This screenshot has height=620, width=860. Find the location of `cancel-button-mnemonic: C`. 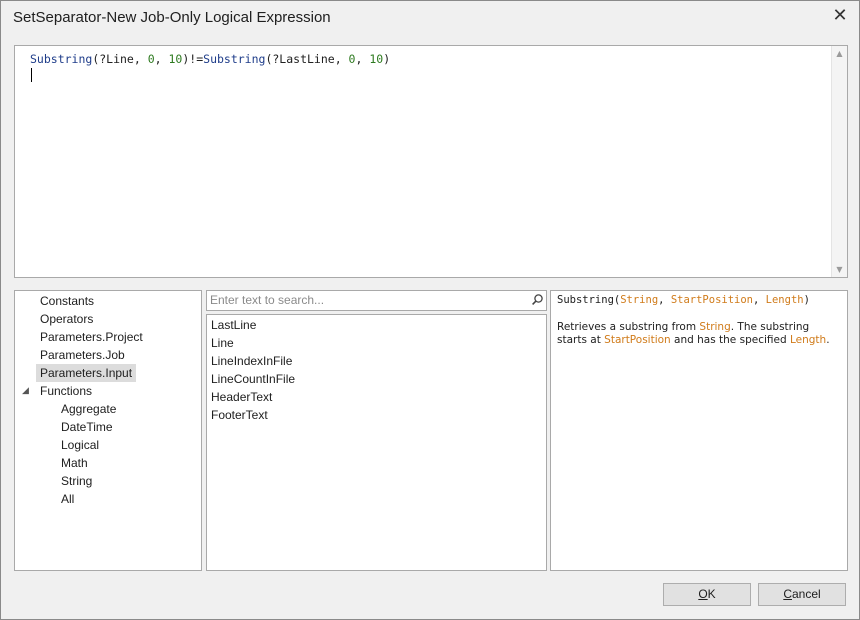

cancel-button-mnemonic: C is located at coordinates (787, 594).